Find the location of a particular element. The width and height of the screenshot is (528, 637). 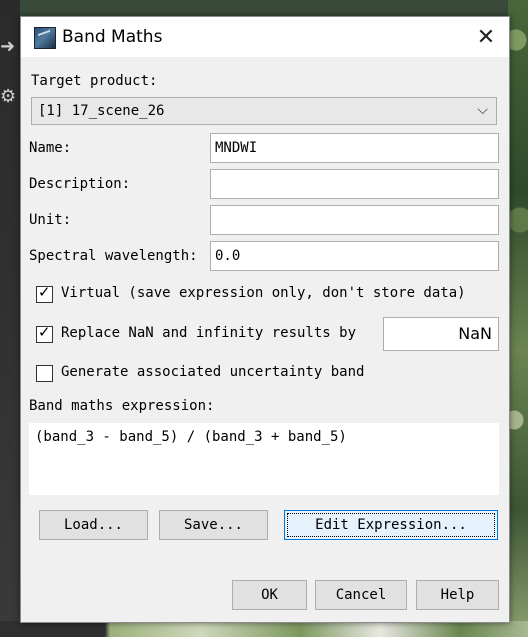

chevron-down-icon: ⌵ is located at coordinates (482, 110).